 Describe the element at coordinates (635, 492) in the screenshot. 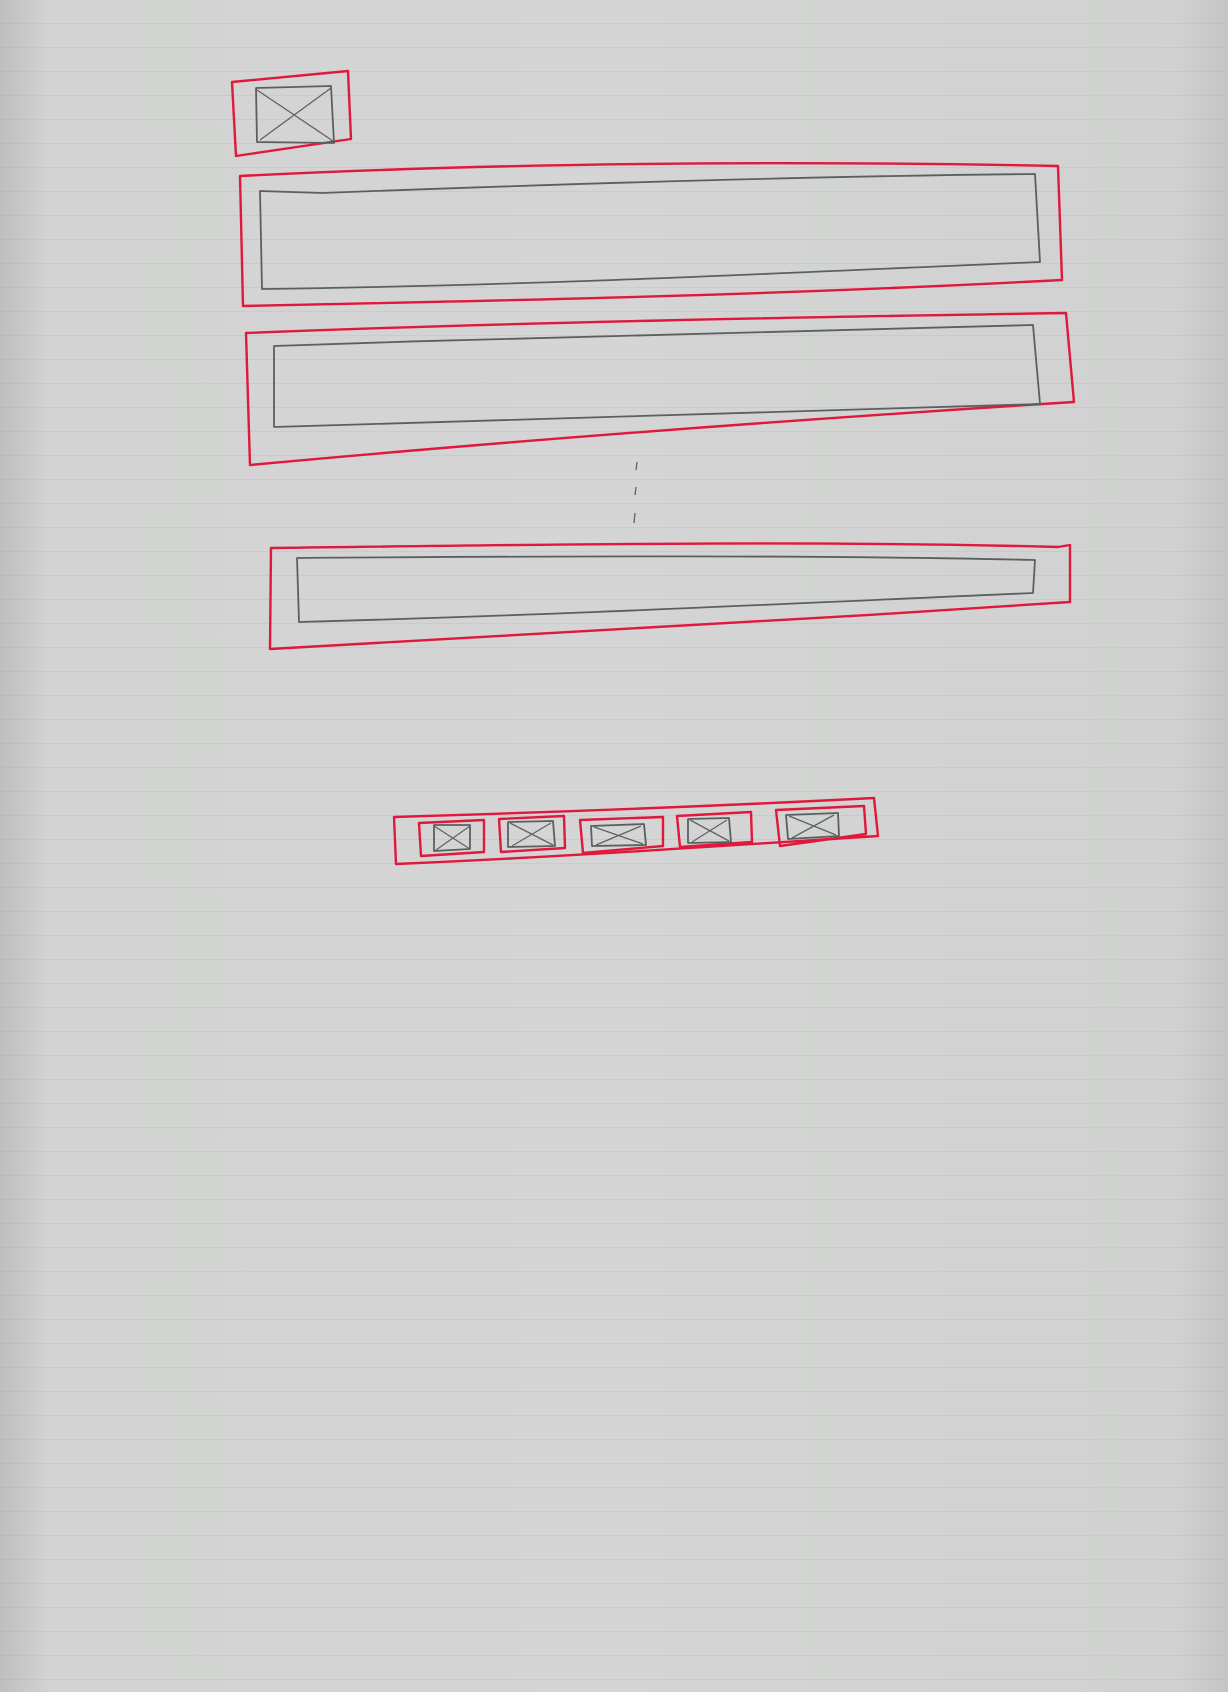

I see `vertical-ellipsis-icon` at that location.